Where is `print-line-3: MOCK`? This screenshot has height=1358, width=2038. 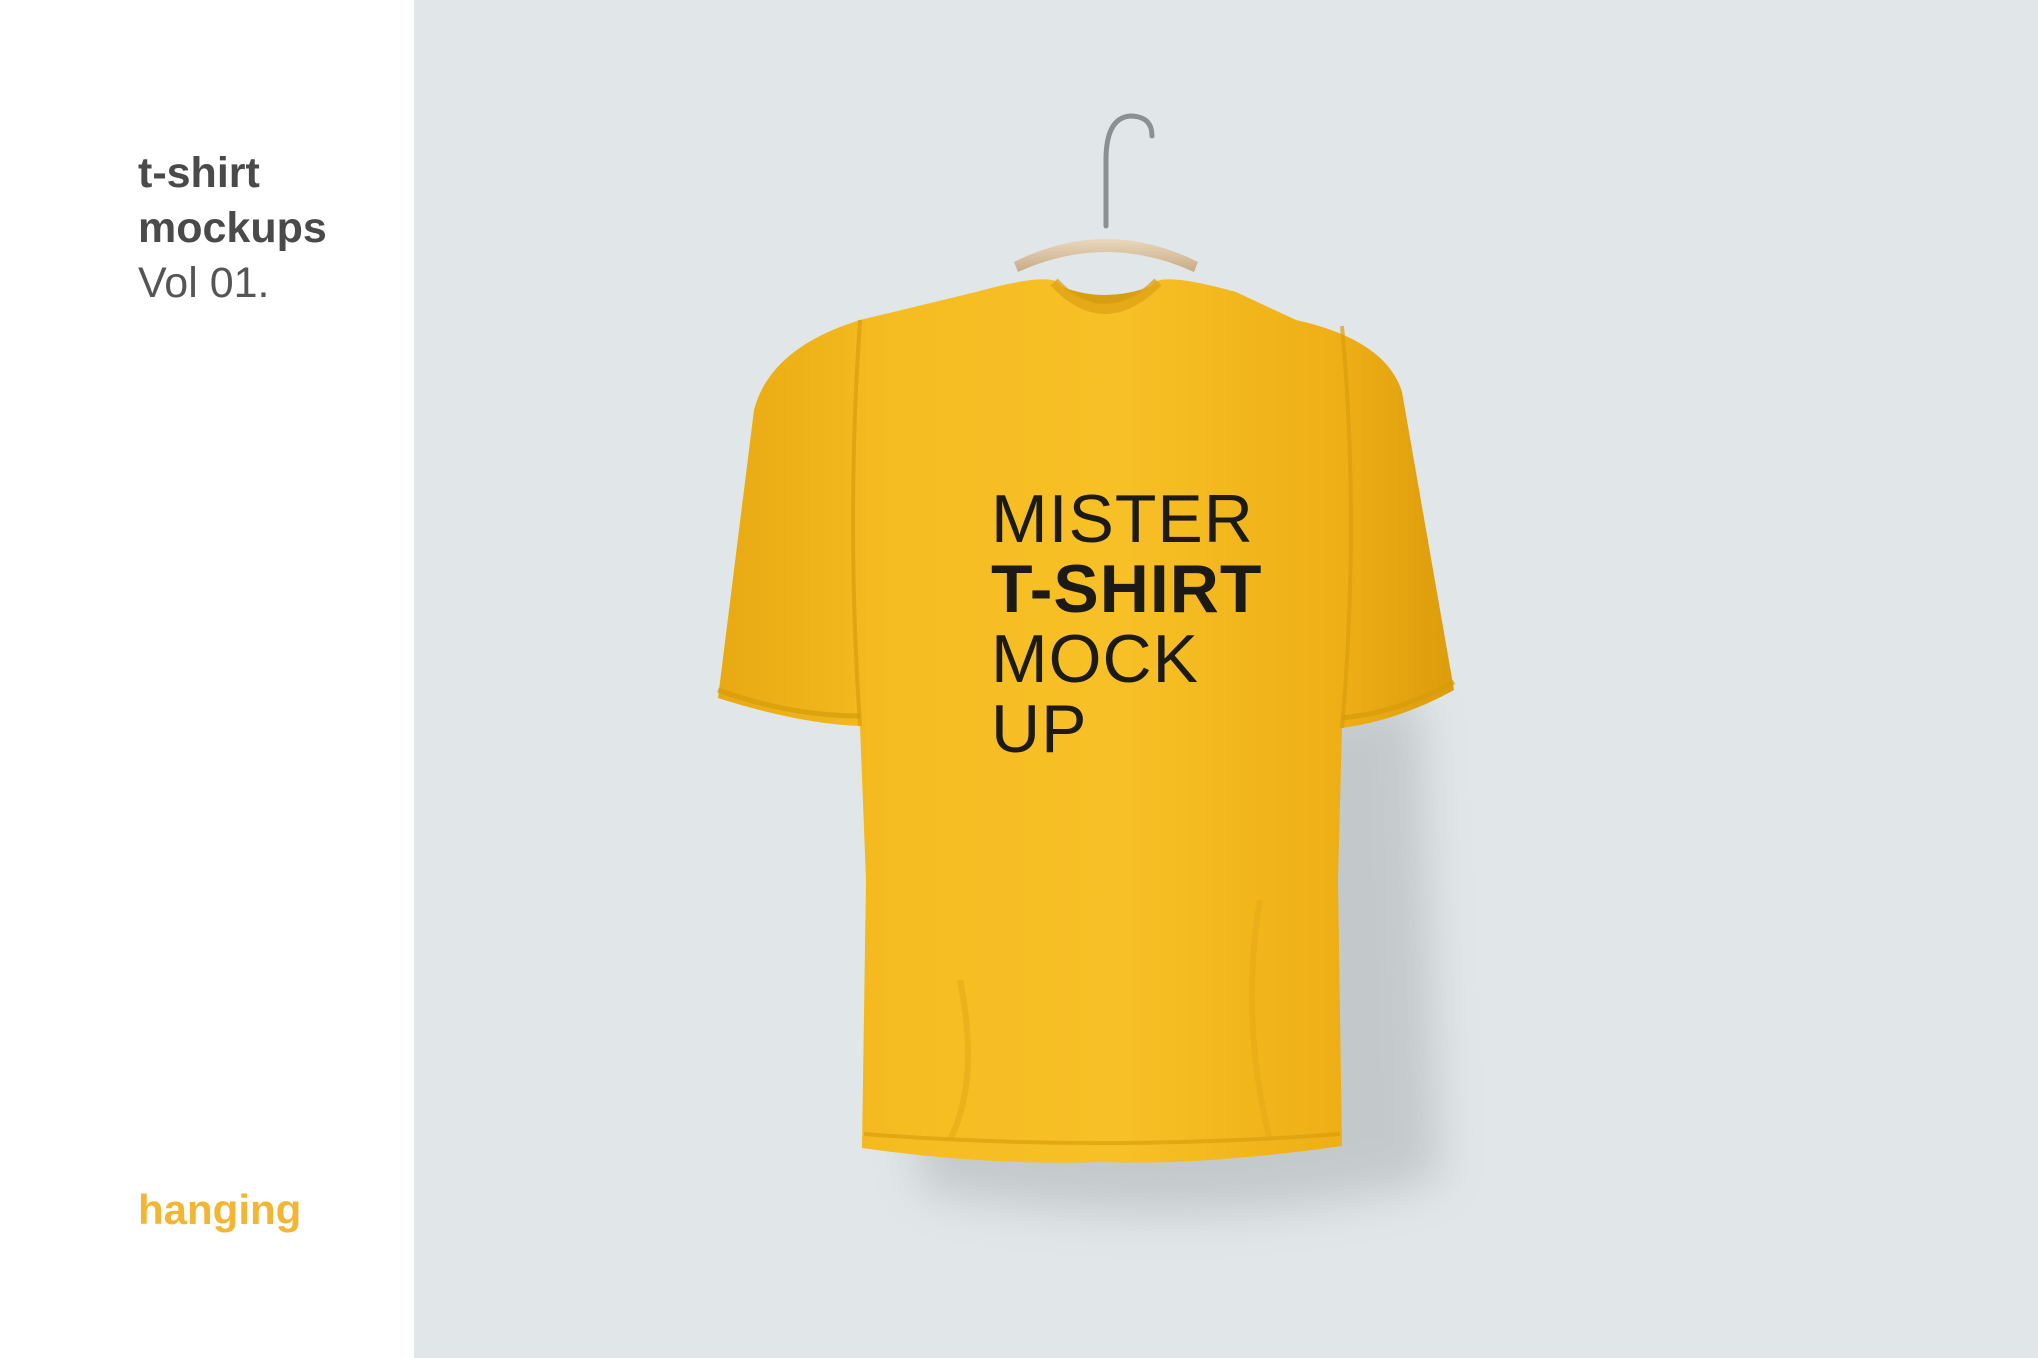
print-line-3: MOCK is located at coordinates (1095, 659).